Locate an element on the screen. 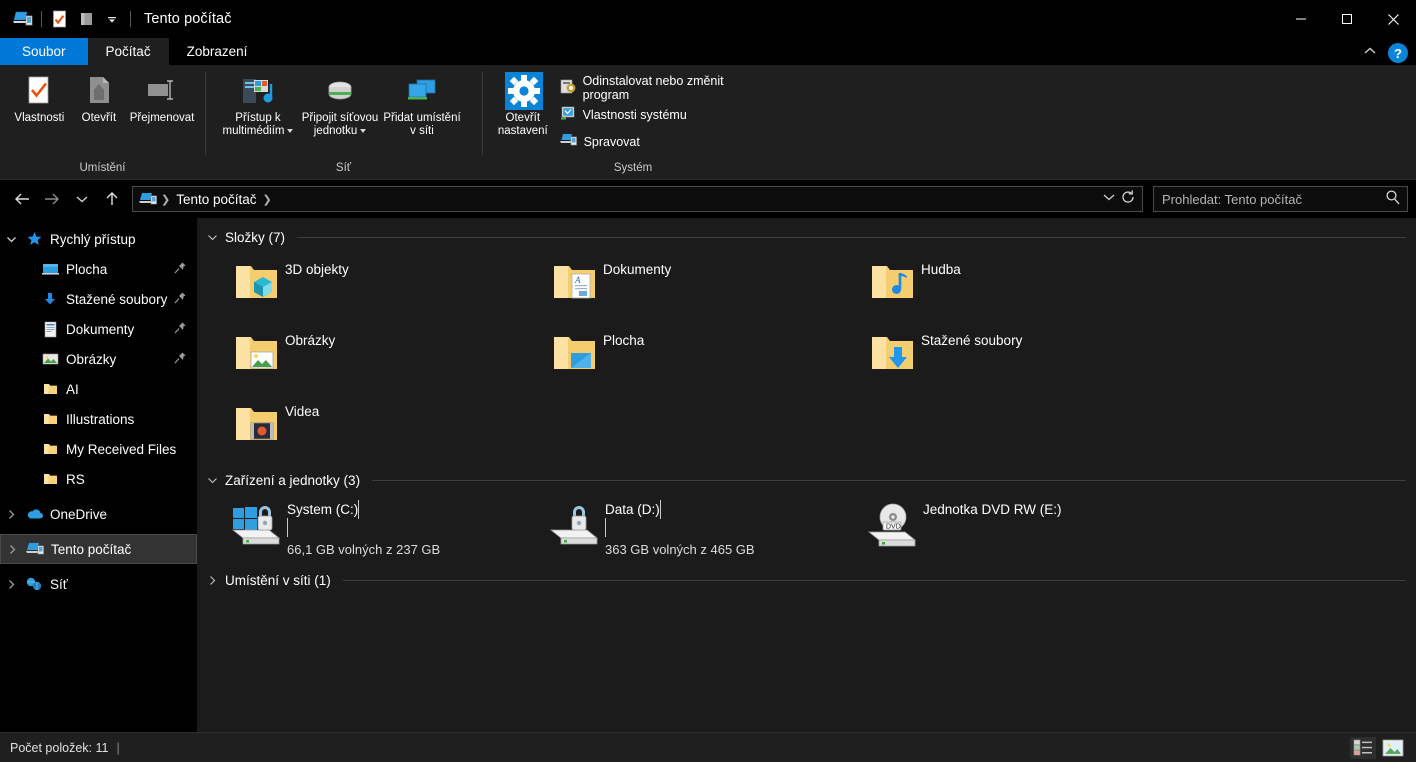 Image resolution: width=1416 pixels, height=762 pixels. sidebar-item-my-received-files: My Received Files is located at coordinates (98, 449).